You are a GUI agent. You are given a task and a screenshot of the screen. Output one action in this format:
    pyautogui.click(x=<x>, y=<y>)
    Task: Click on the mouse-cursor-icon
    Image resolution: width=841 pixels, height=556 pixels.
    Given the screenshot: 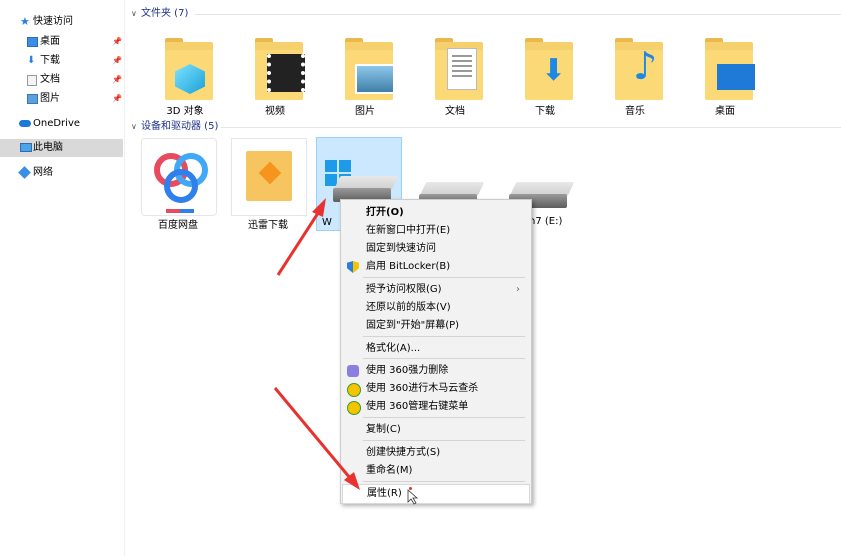 What is the action you would take?
    pyautogui.click(x=413, y=497)
    